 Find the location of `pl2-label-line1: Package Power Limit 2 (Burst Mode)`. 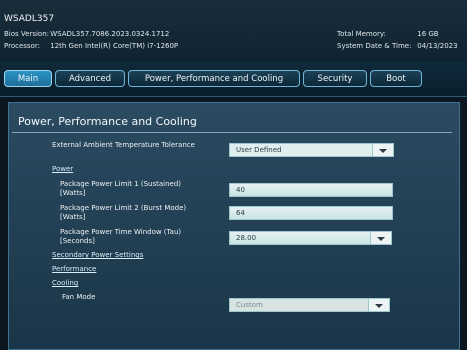

pl2-label-line1: Package Power Limit 2 (Burst Mode) is located at coordinates (123, 208).